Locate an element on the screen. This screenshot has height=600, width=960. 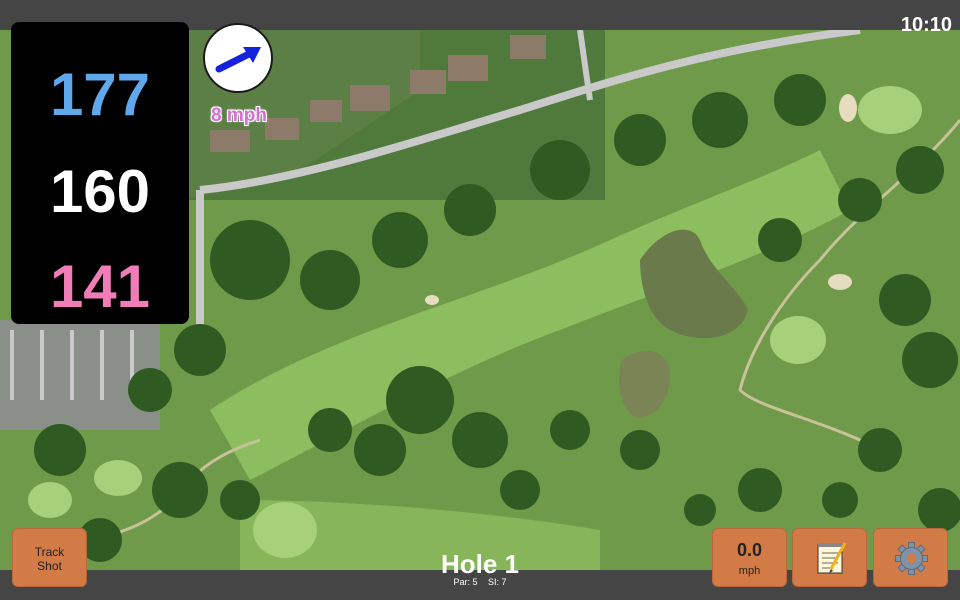
hole-title: Hole 1 is located at coordinates (480, 564).